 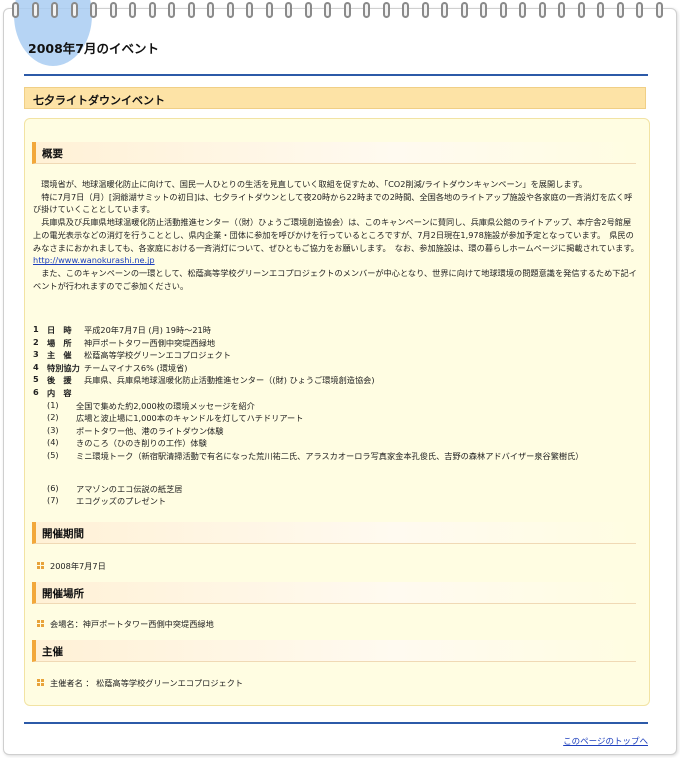 I want to click on overview-heading-label: 概要, so click(x=52, y=154).